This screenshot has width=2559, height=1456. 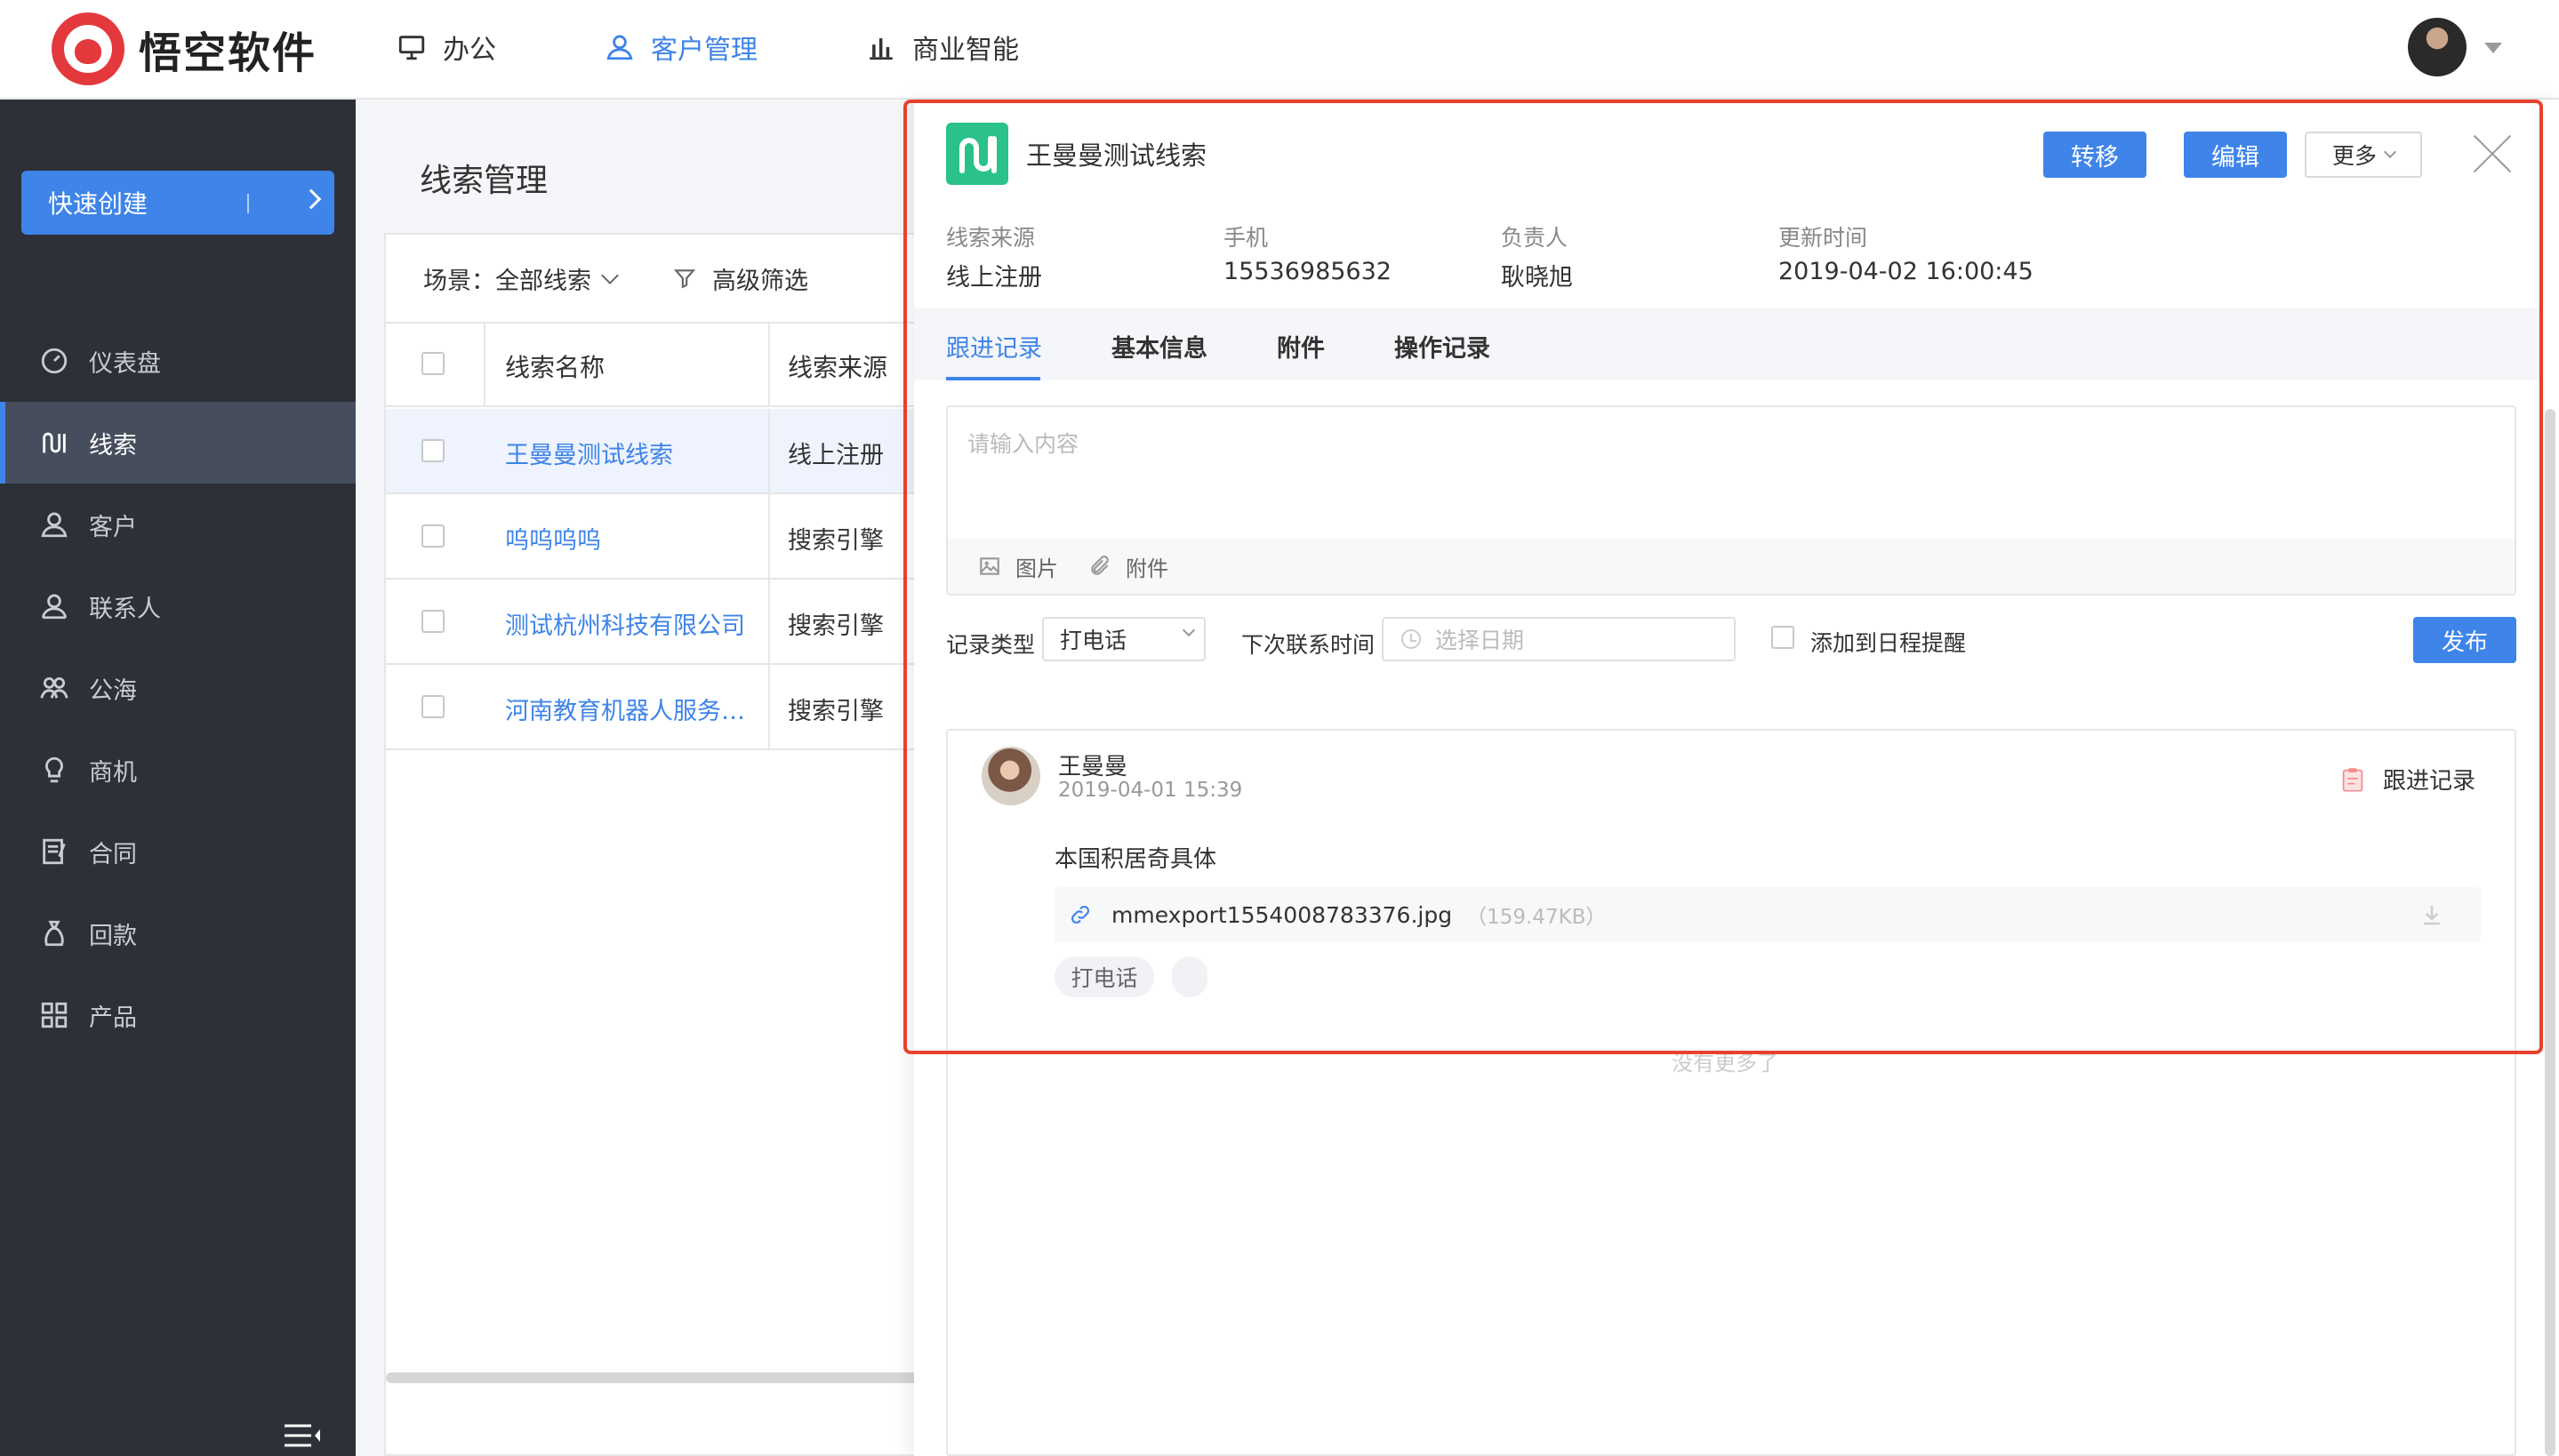 I want to click on editor-placeholder: 请输入内容, so click(x=1023, y=444).